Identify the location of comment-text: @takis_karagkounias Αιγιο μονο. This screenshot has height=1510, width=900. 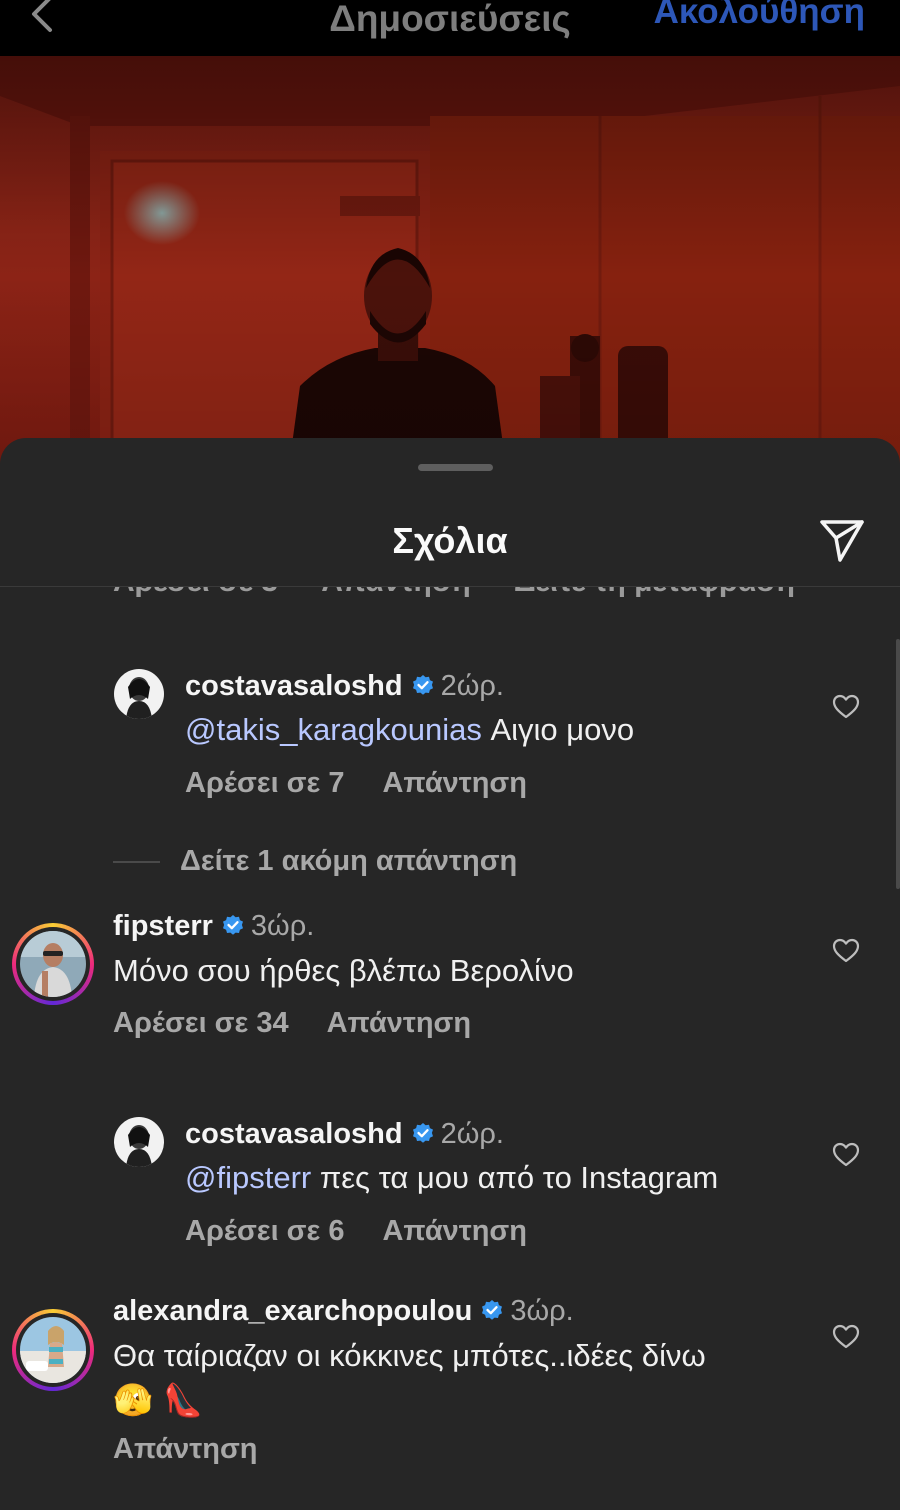
(410, 729).